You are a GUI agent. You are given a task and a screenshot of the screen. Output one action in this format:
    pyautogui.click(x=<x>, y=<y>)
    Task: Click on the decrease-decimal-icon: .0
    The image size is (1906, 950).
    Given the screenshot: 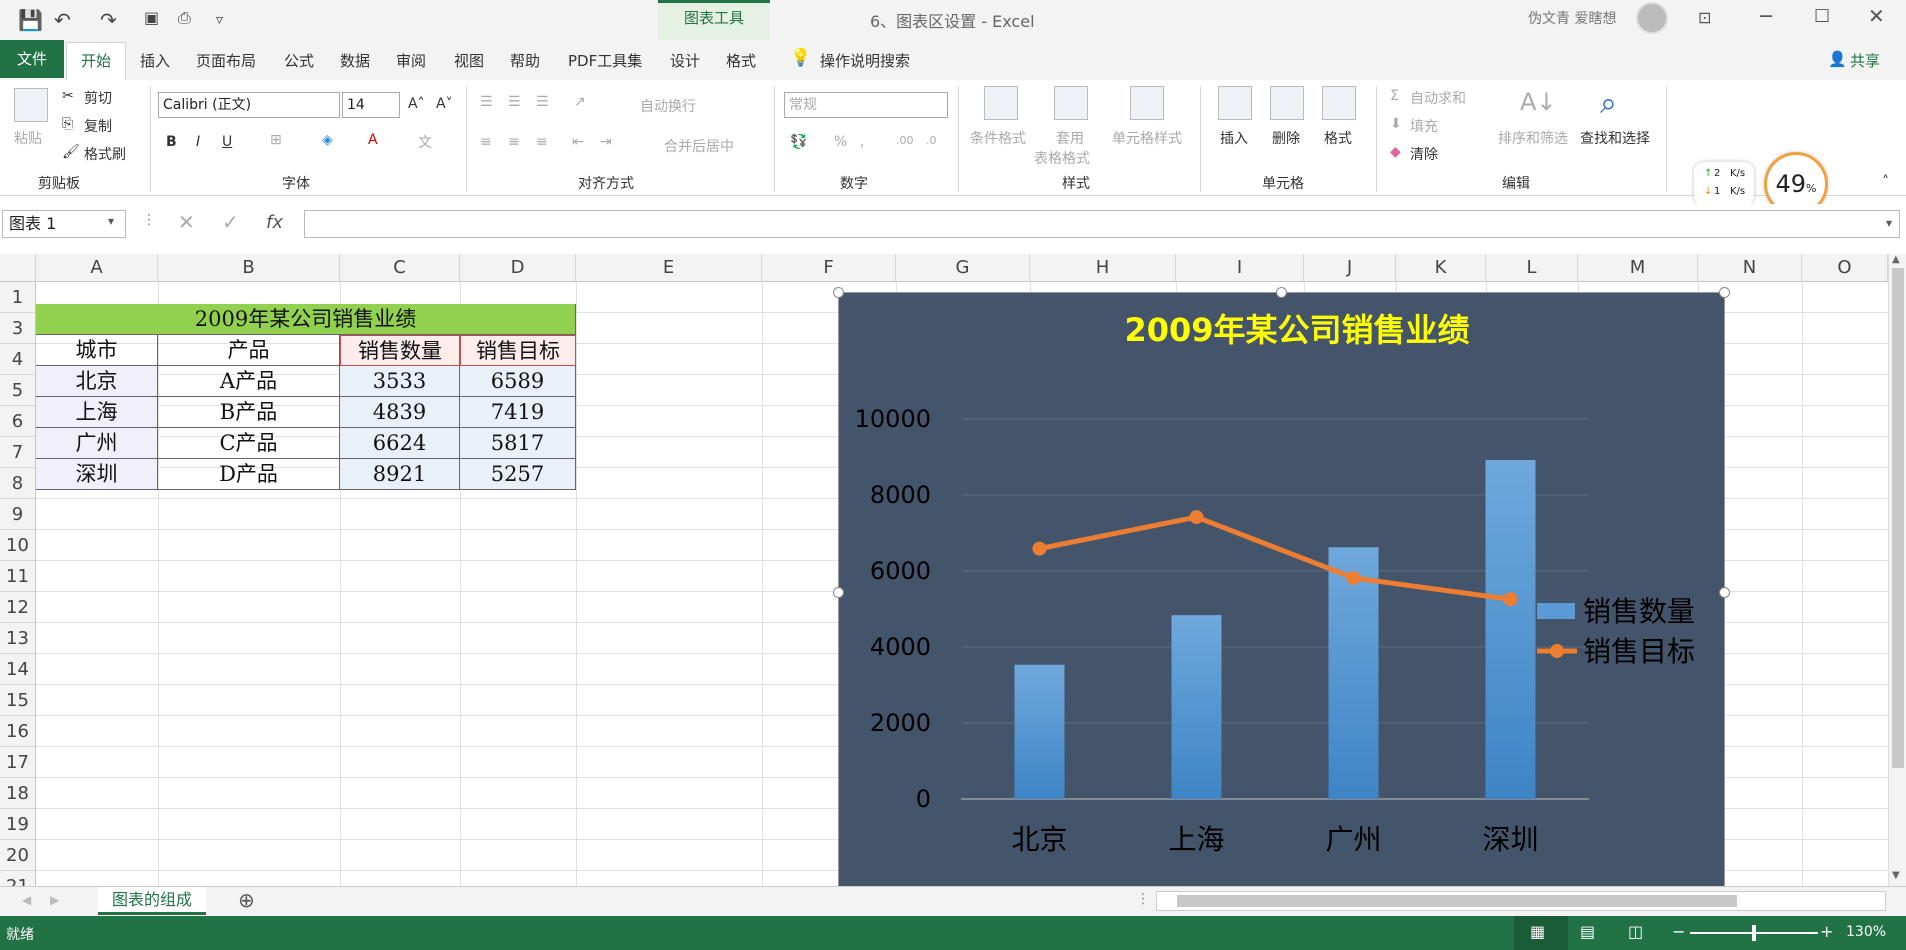 What is the action you would take?
    pyautogui.click(x=931, y=140)
    